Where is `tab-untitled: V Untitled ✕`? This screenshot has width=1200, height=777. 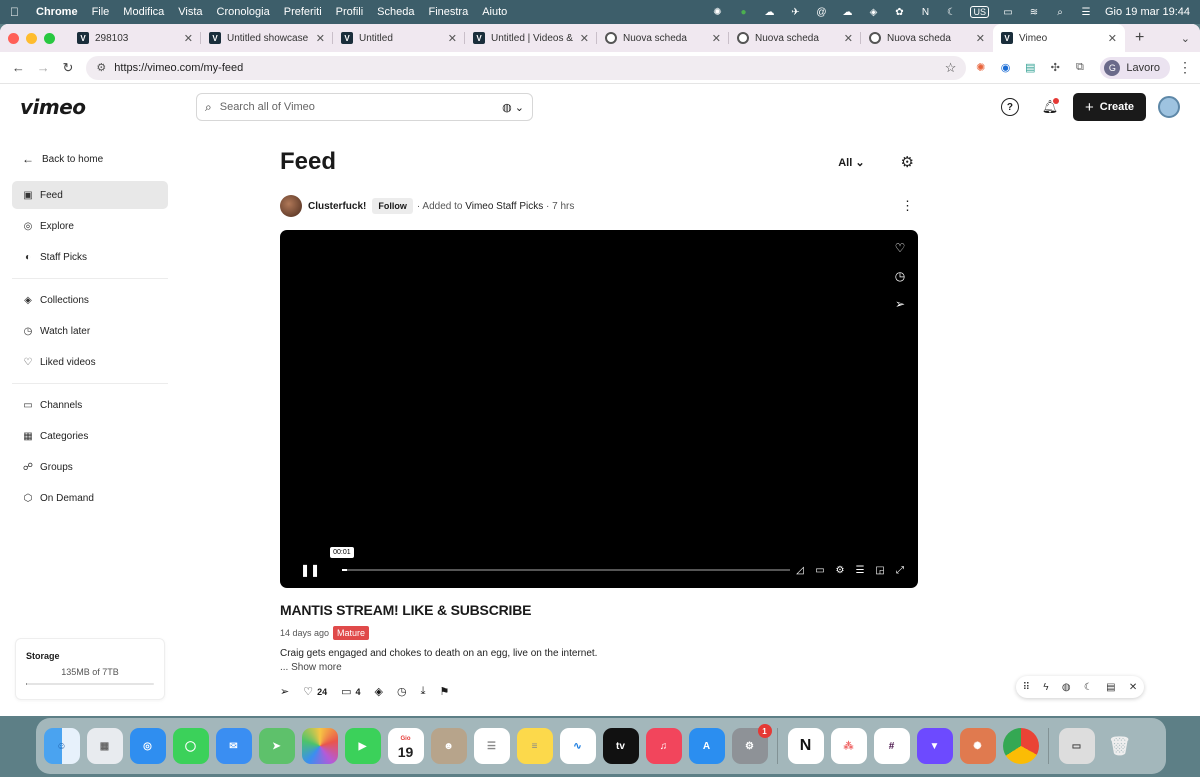 tab-untitled: V Untitled ✕ is located at coordinates (399, 38).